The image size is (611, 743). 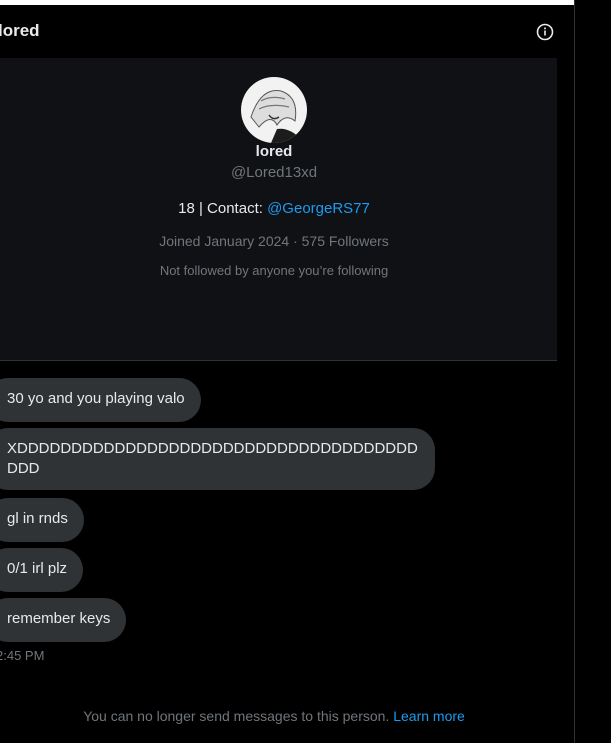 I want to click on profile-name: lored, so click(x=274, y=151).